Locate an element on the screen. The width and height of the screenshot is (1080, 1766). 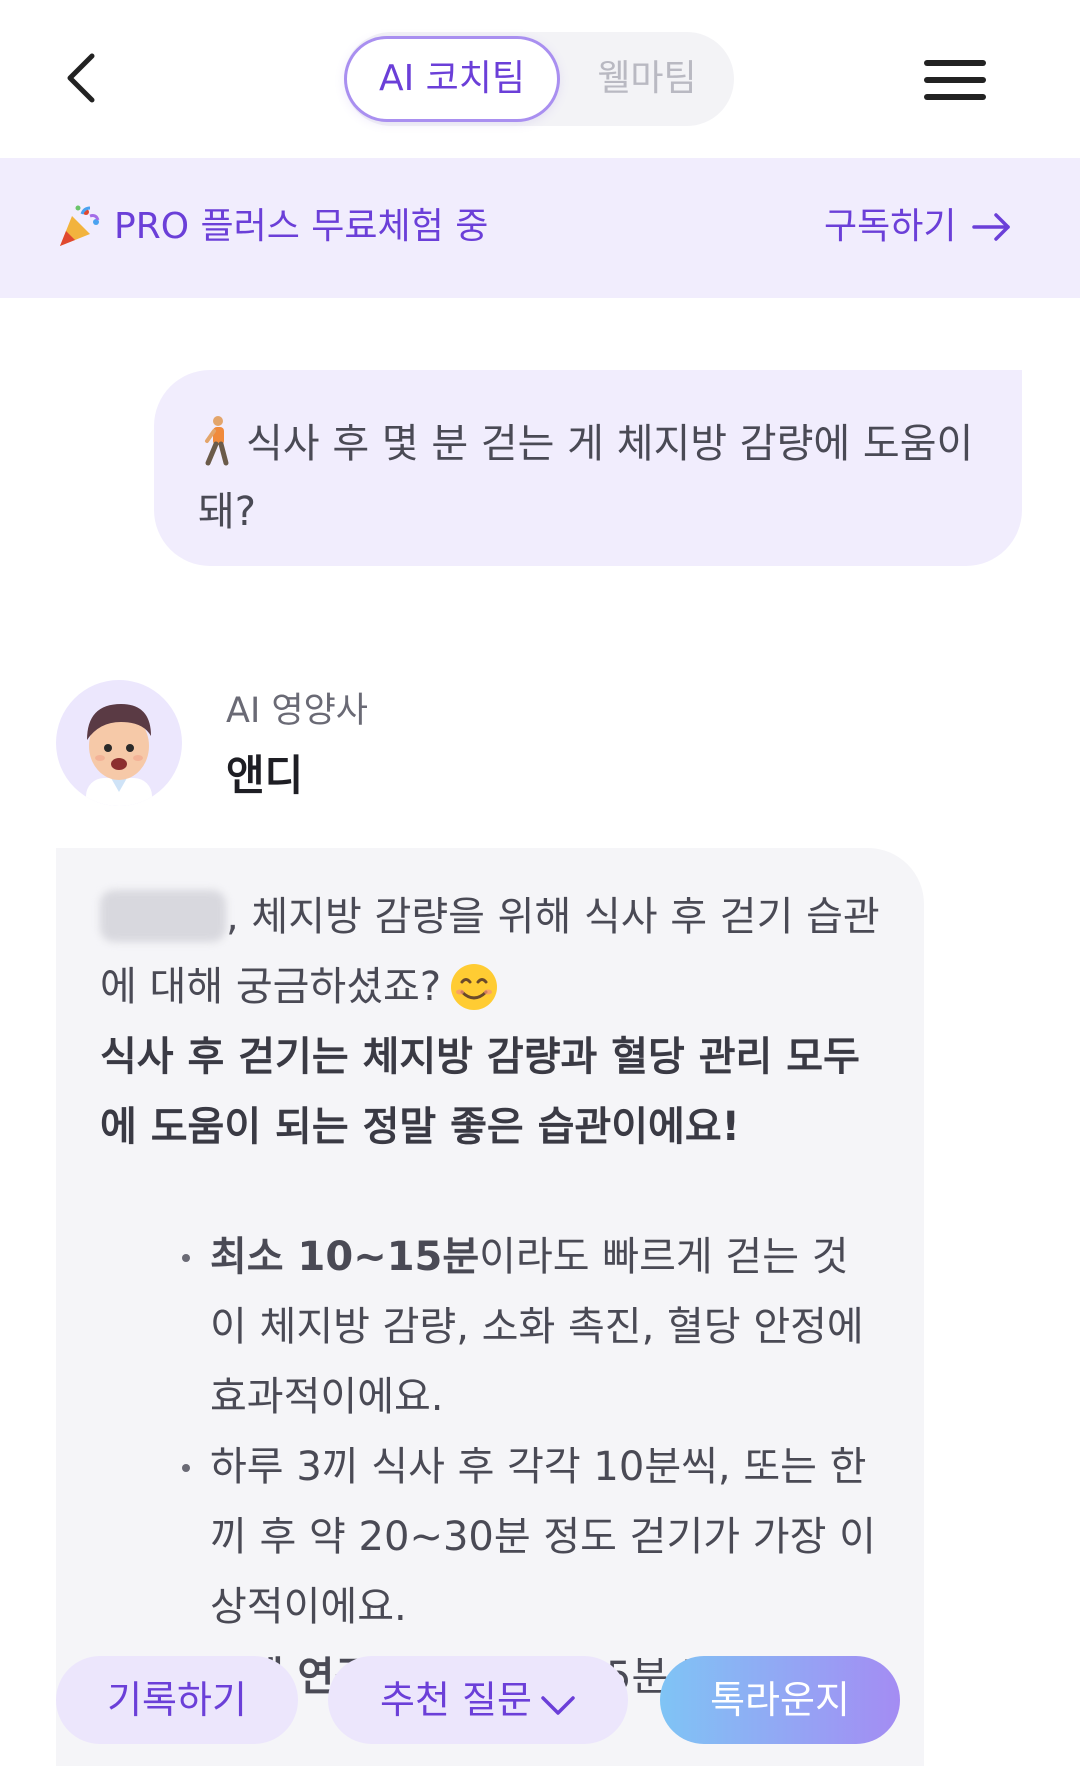
walking-person-icon is located at coordinates (217, 441).